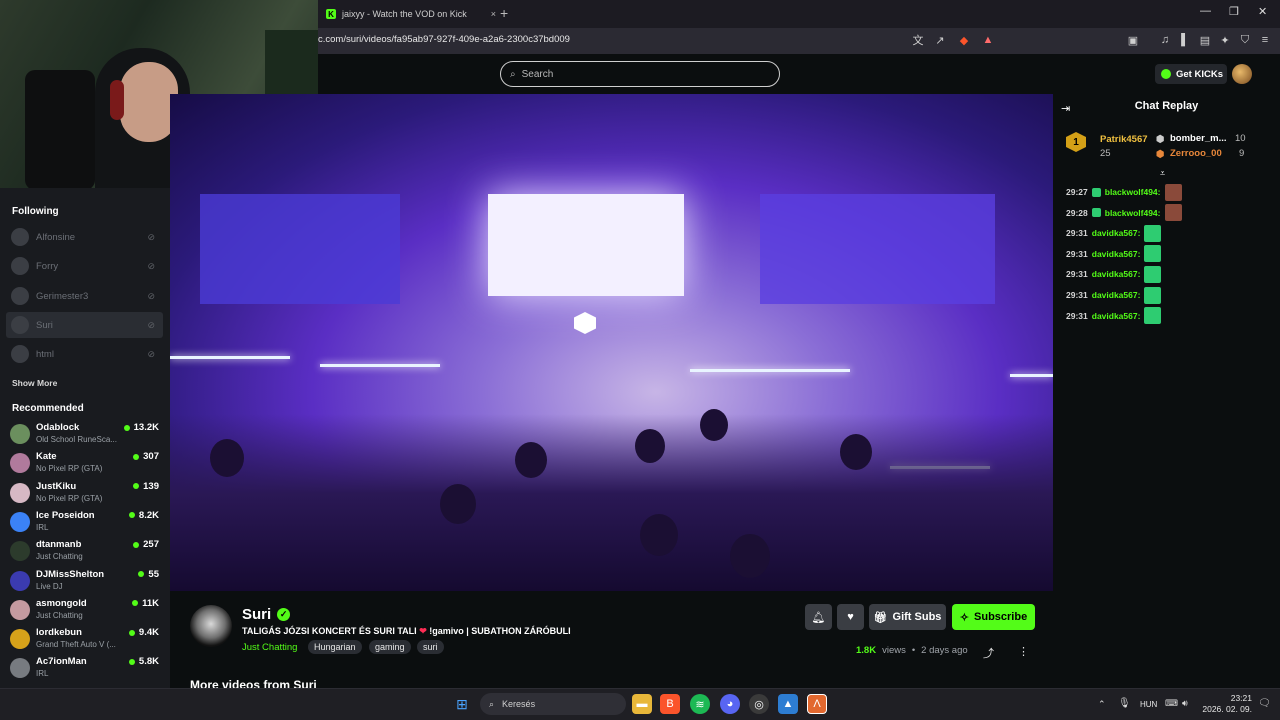 The image size is (1280, 720). I want to click on photos-icon: ▲, so click(788, 704).